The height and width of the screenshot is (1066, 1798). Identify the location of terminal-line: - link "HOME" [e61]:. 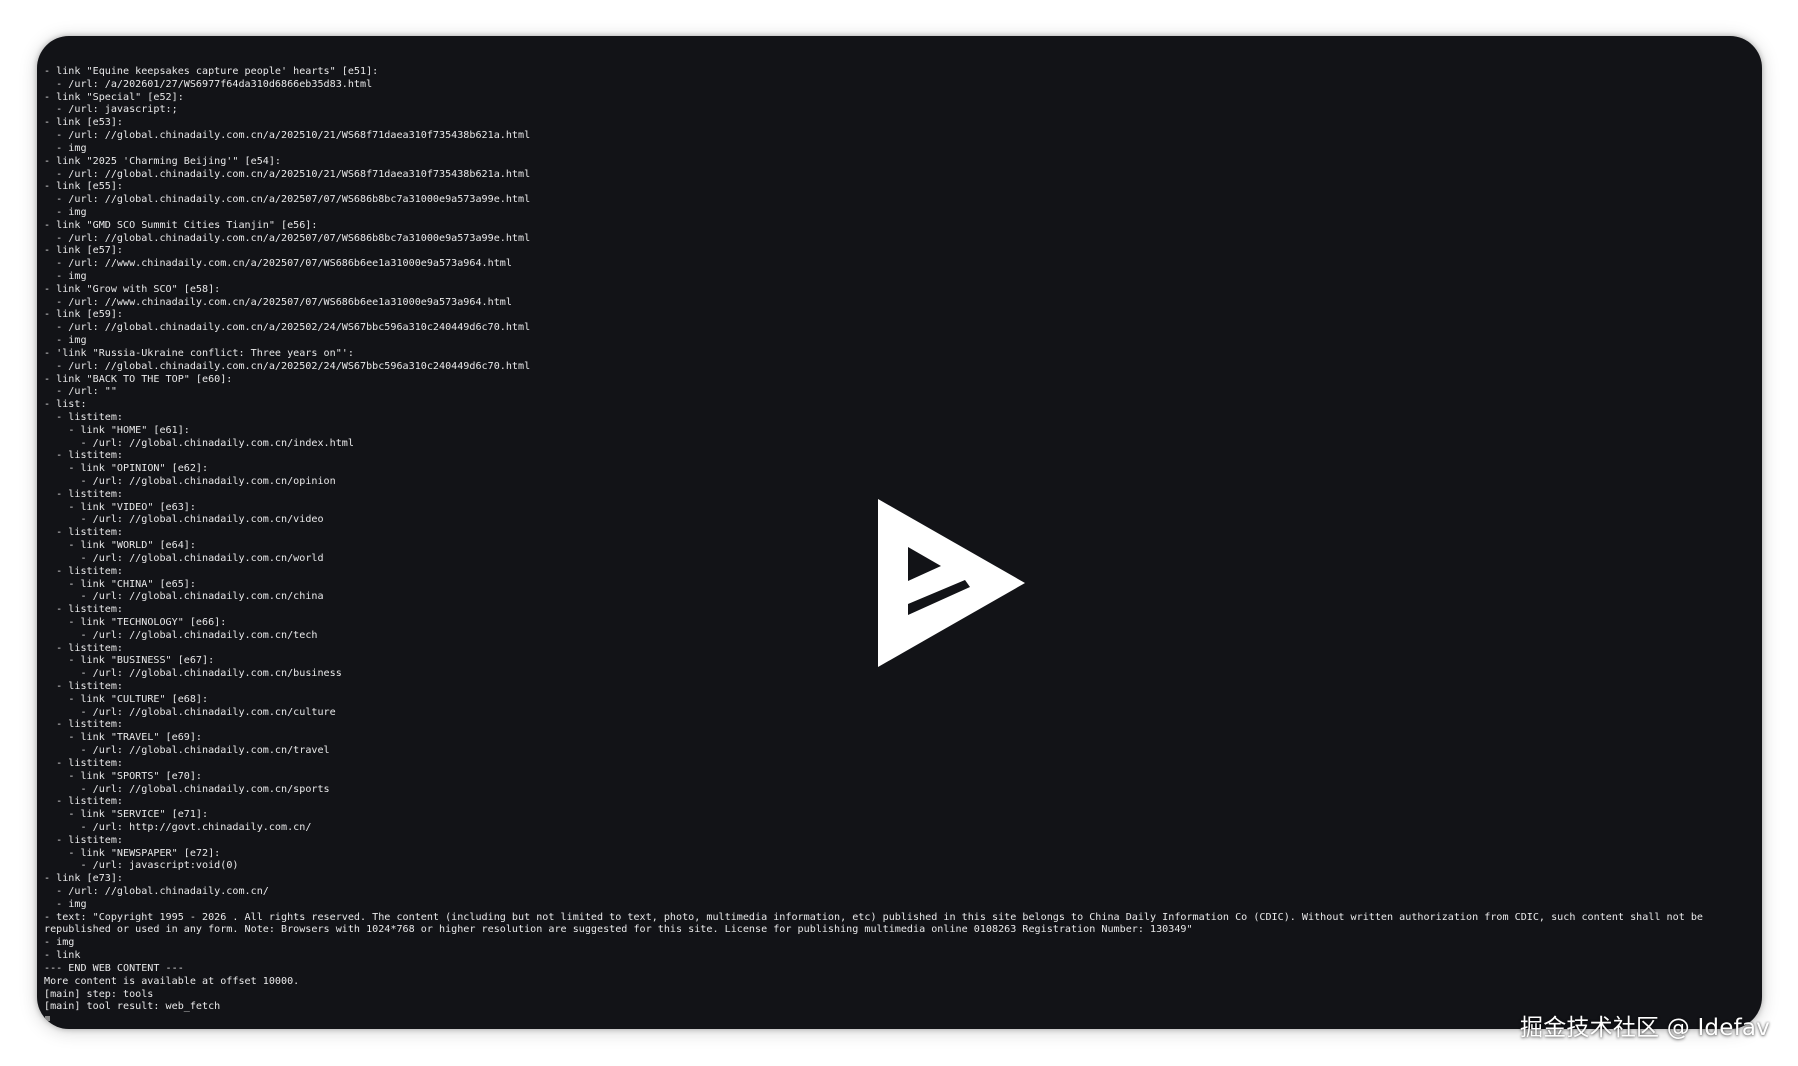
(117, 430).